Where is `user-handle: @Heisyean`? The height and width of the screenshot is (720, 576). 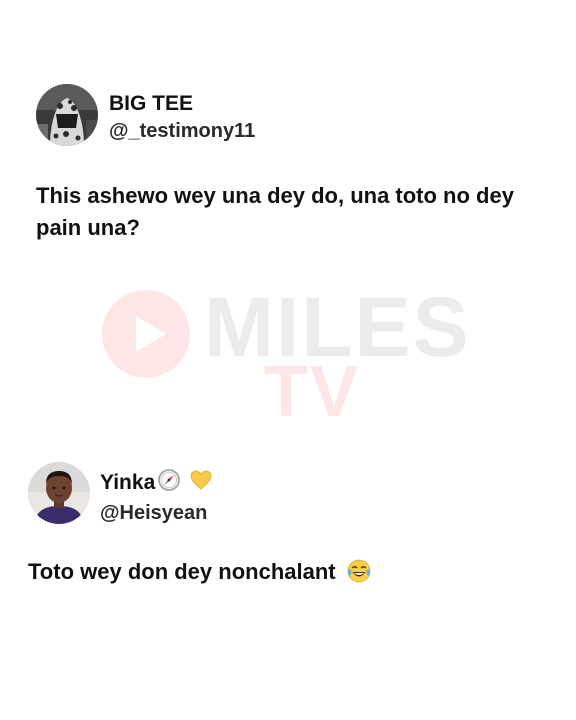
user-handle: @Heisyean is located at coordinates (156, 513).